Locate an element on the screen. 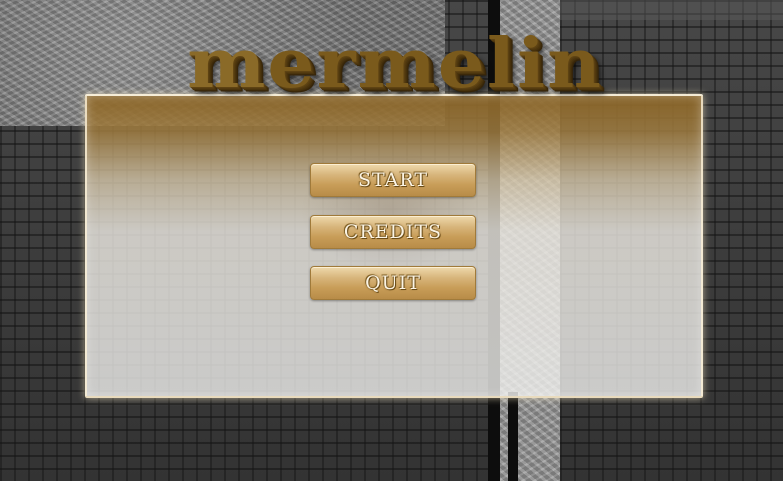 This screenshot has height=481, width=783. quit-button: QUIT is located at coordinates (393, 283).